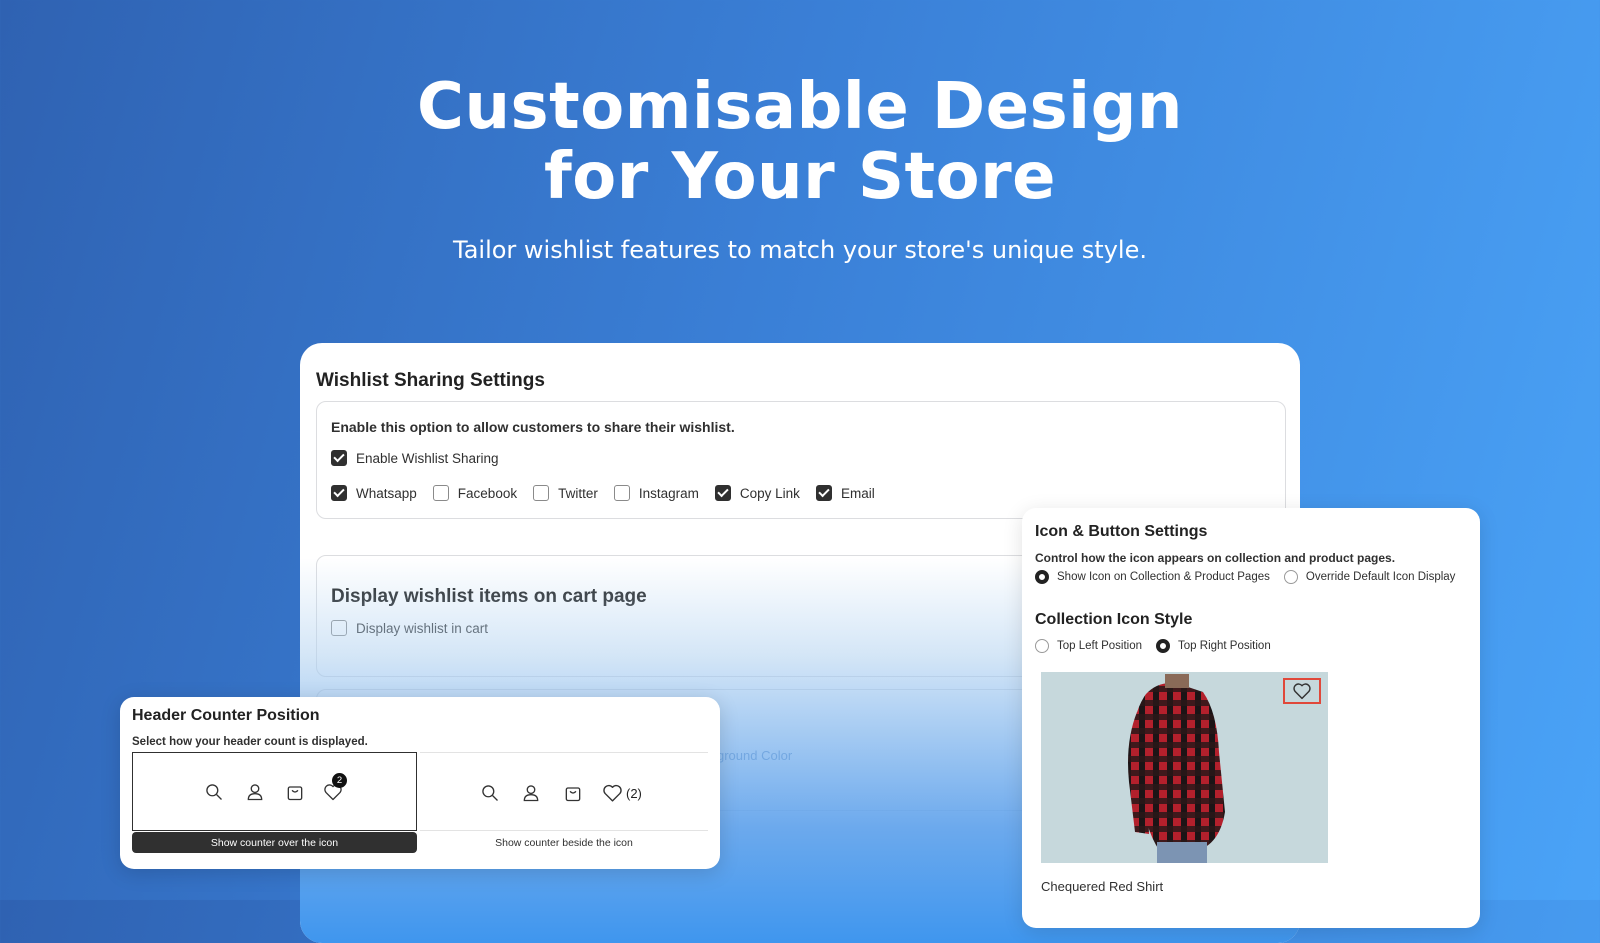 The height and width of the screenshot is (943, 1600). What do you see at coordinates (274, 791) in the screenshot?
I see `counter-preview-over: 2` at bounding box center [274, 791].